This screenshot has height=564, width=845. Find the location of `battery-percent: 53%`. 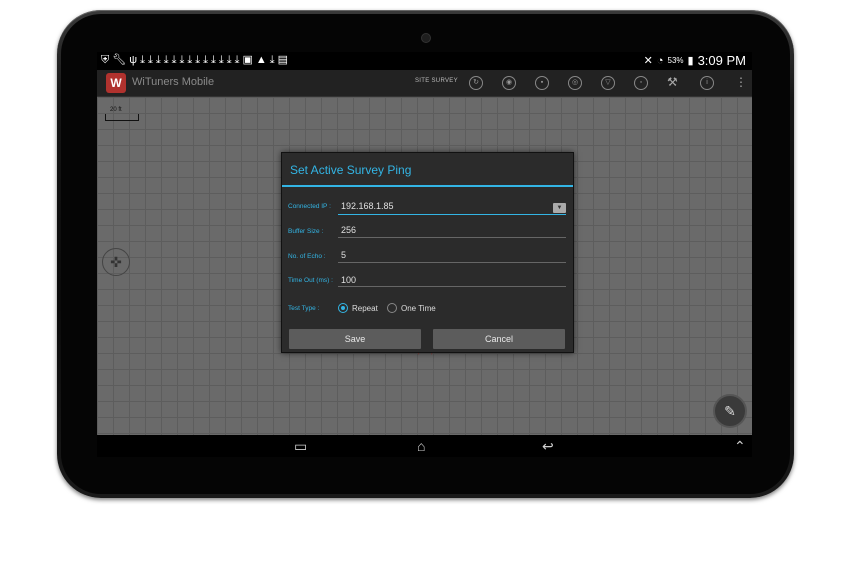

battery-percent: 53% is located at coordinates (675, 60).